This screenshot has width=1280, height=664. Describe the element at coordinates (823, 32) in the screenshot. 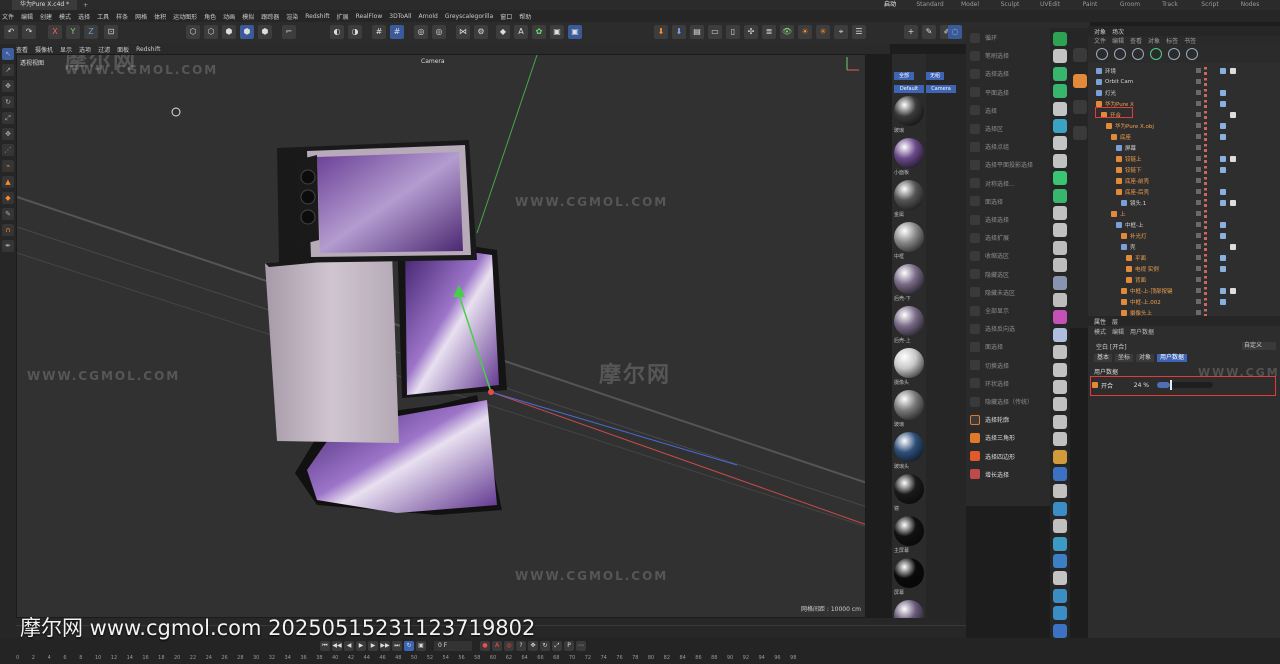

I see `burst-icon: ✳` at that location.